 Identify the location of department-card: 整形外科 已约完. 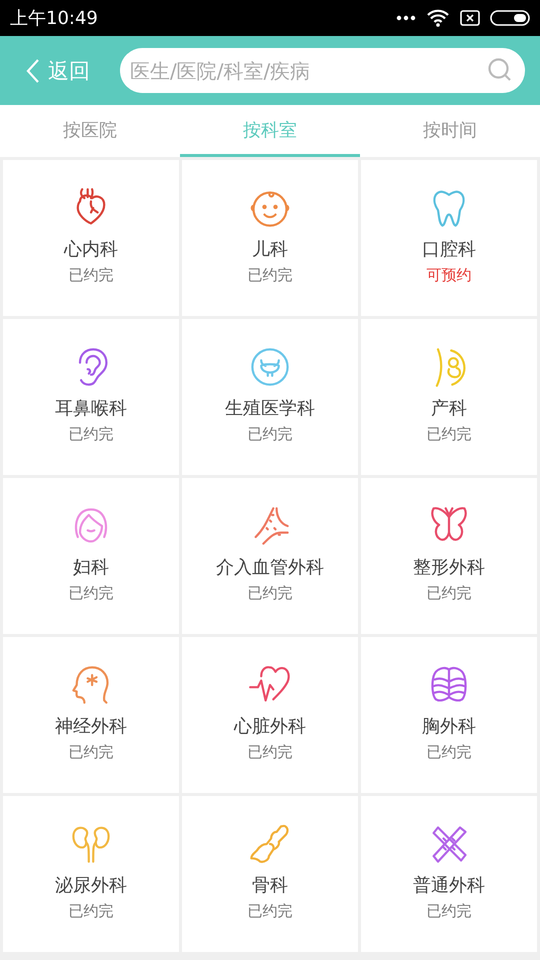
(449, 556).